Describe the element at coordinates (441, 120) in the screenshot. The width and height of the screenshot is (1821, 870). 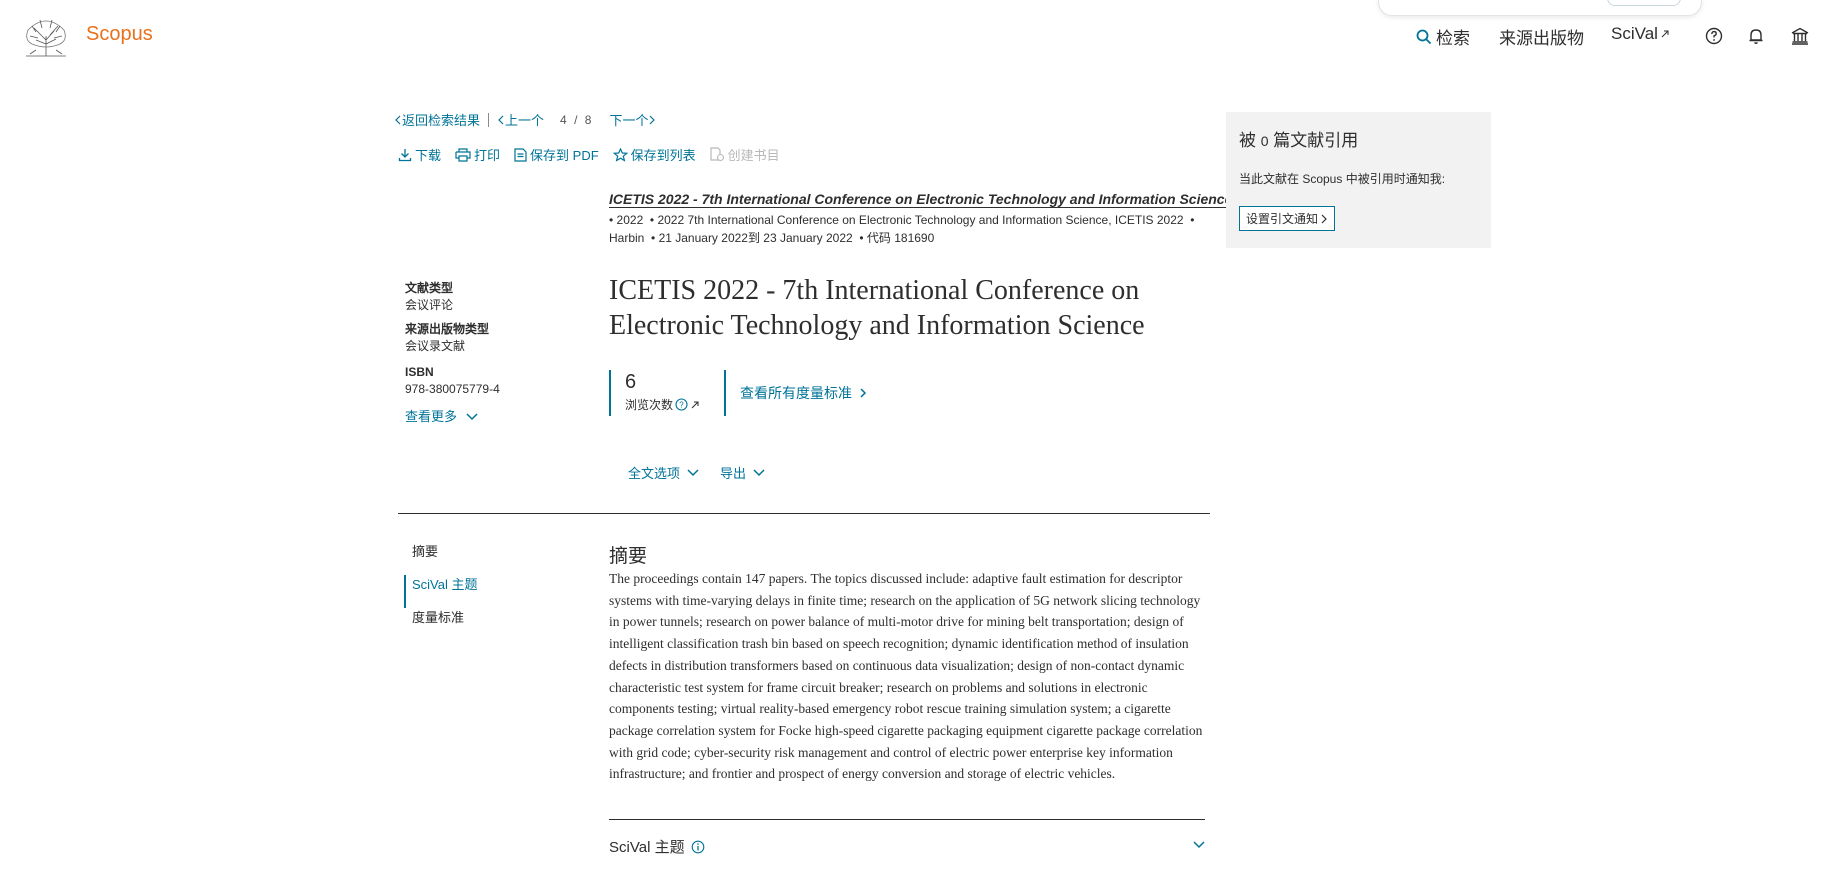
I see `back-label: 返回检索结果` at that location.